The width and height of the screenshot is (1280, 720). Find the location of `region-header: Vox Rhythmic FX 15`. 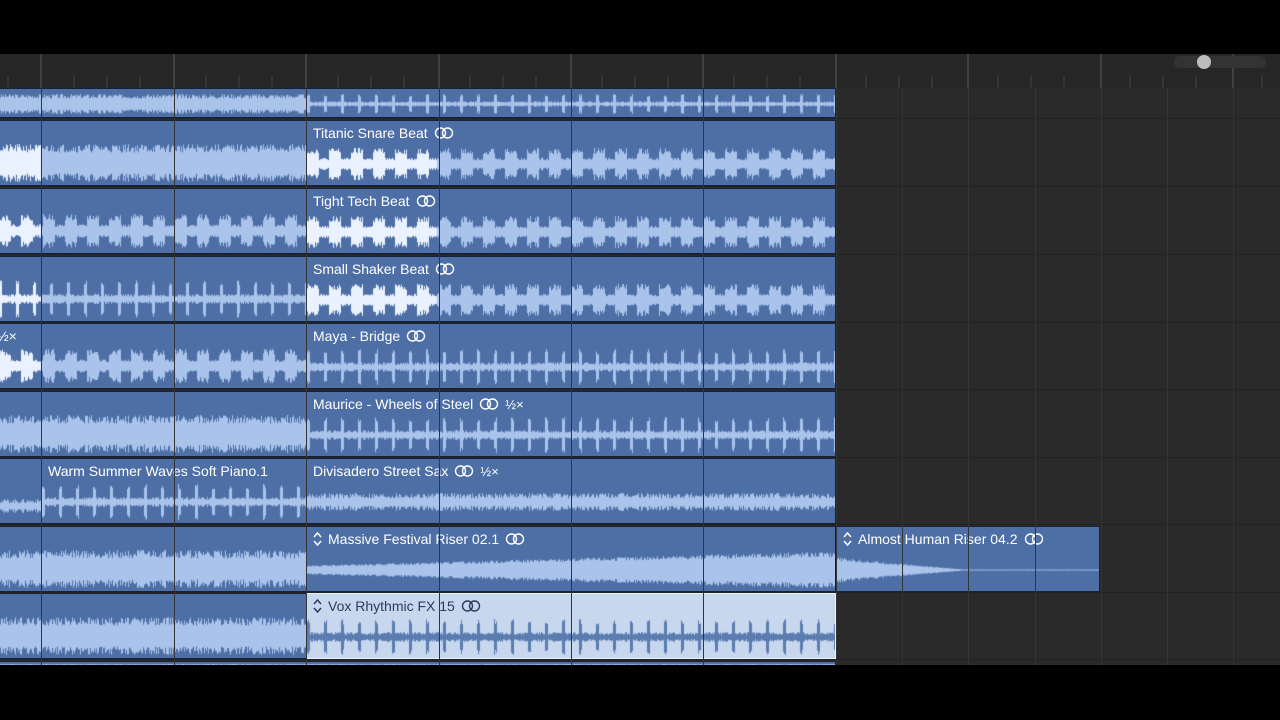

region-header: Vox Rhythmic FX 15 is located at coordinates (397, 606).